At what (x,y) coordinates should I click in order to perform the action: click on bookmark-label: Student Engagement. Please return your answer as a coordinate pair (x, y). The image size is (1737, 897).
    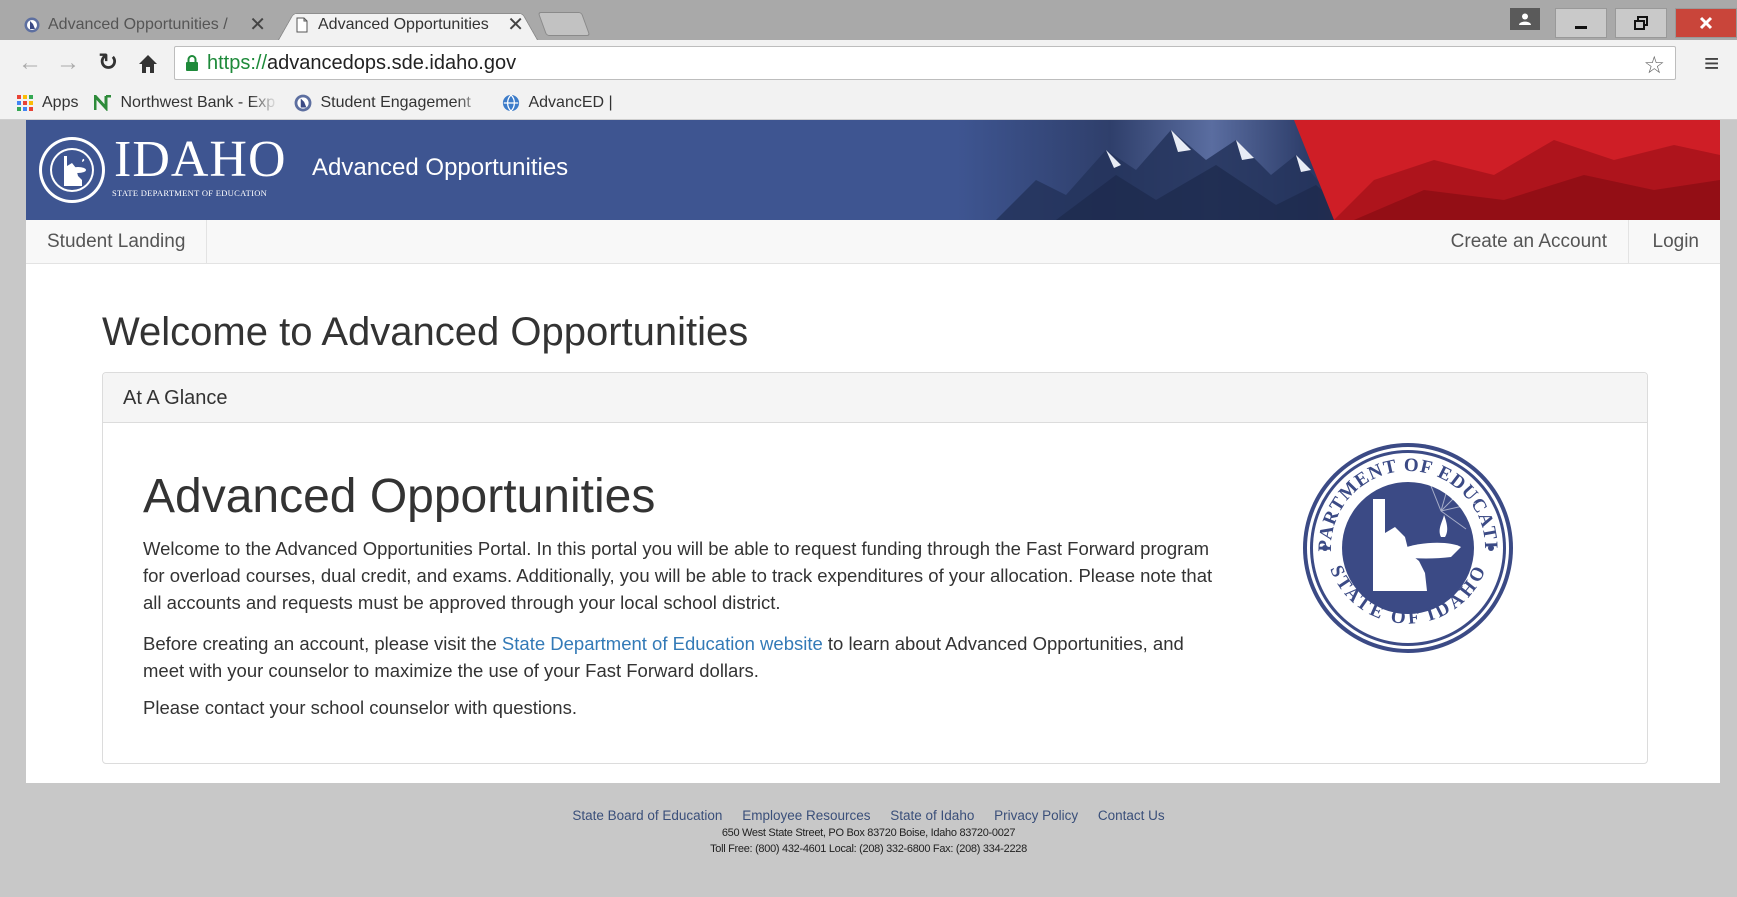
    Looking at the image, I should click on (395, 102).